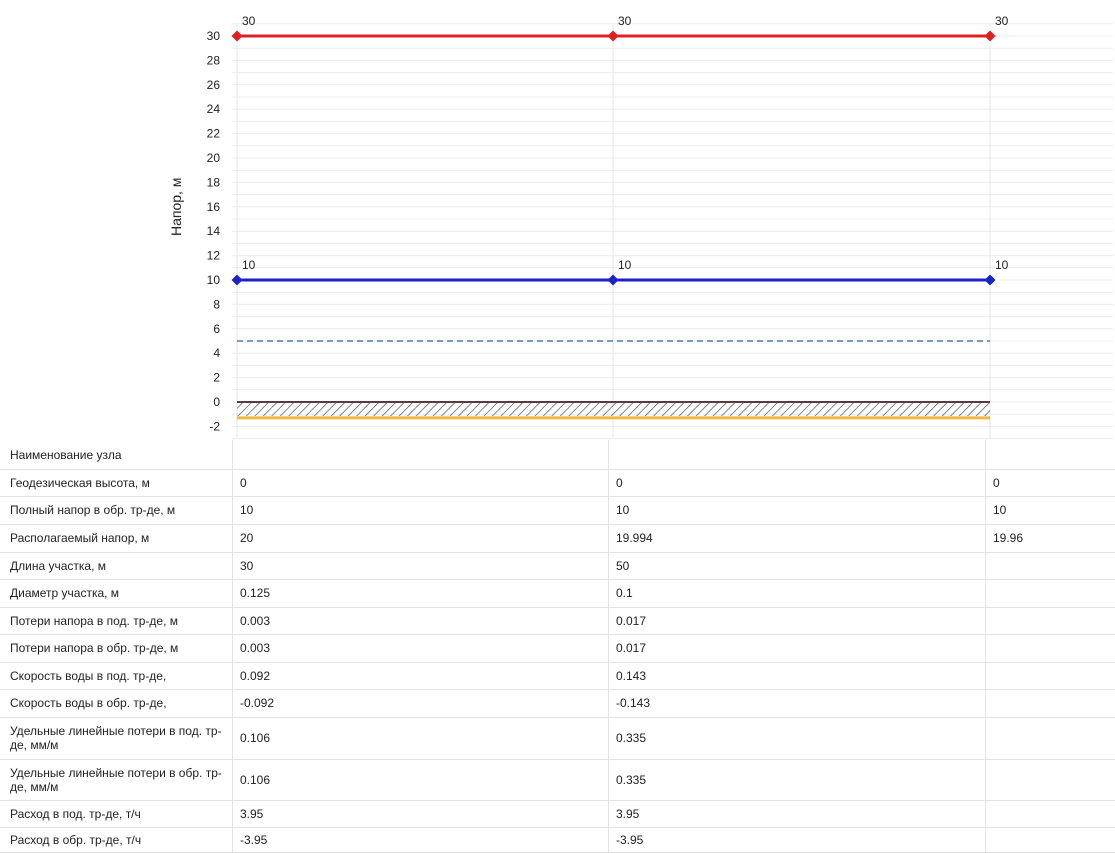  What do you see at coordinates (257, 703) in the screenshot?
I see `table-cell: -0.092` at bounding box center [257, 703].